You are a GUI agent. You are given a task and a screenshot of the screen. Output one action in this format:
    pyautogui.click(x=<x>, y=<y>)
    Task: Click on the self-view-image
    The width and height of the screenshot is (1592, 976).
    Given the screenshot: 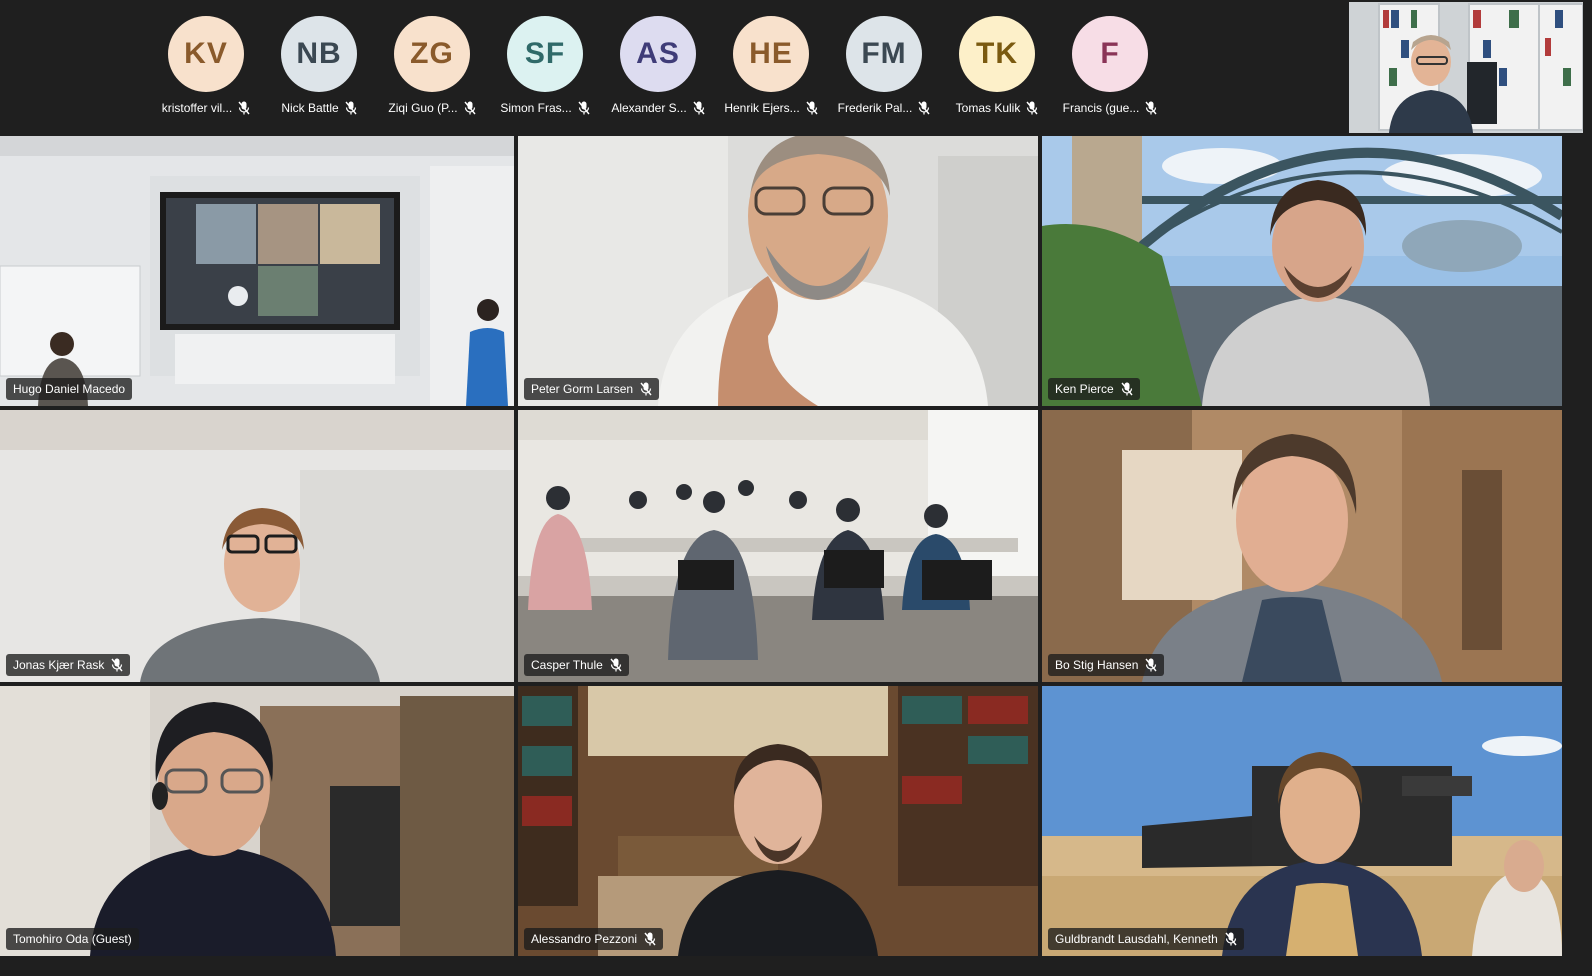 What is the action you would take?
    pyautogui.click(x=1466, y=67)
    